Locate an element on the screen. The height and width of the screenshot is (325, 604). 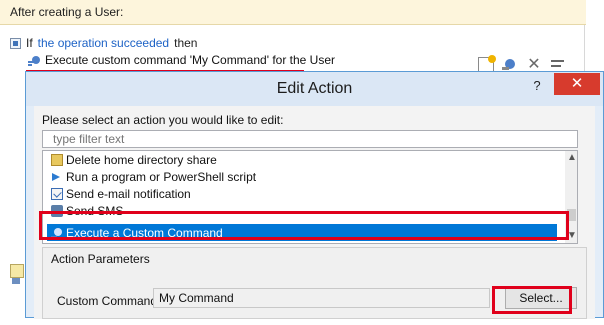
list-item-label: Run a program or PowerShell script is located at coordinates (161, 177).